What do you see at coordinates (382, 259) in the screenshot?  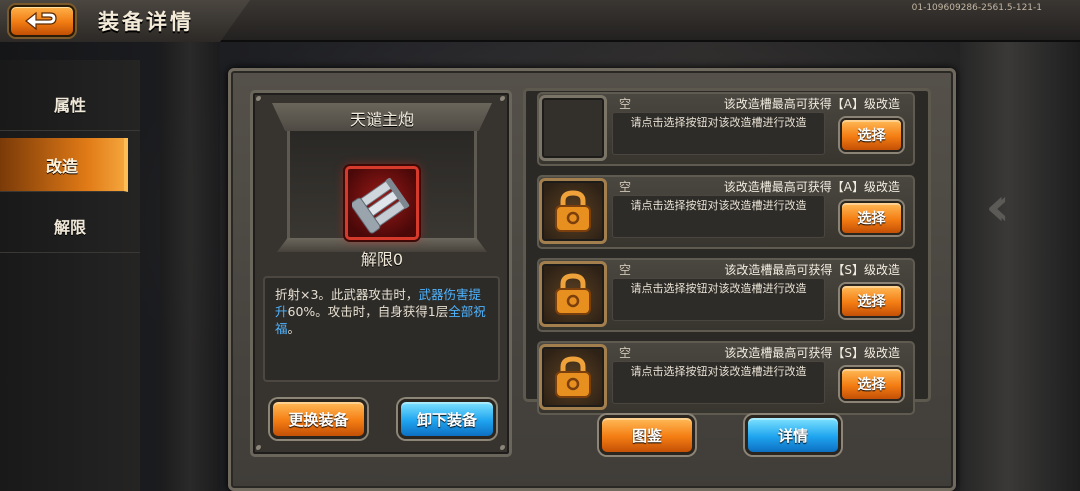 I see `unlock-level-label: 解限0` at bounding box center [382, 259].